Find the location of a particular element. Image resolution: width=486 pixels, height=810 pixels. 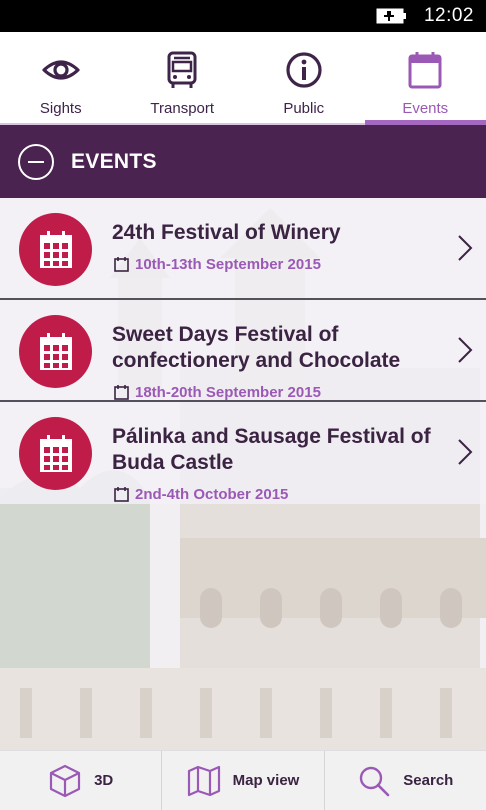

event-date-text: 10th-13th September 2015 is located at coordinates (228, 264).